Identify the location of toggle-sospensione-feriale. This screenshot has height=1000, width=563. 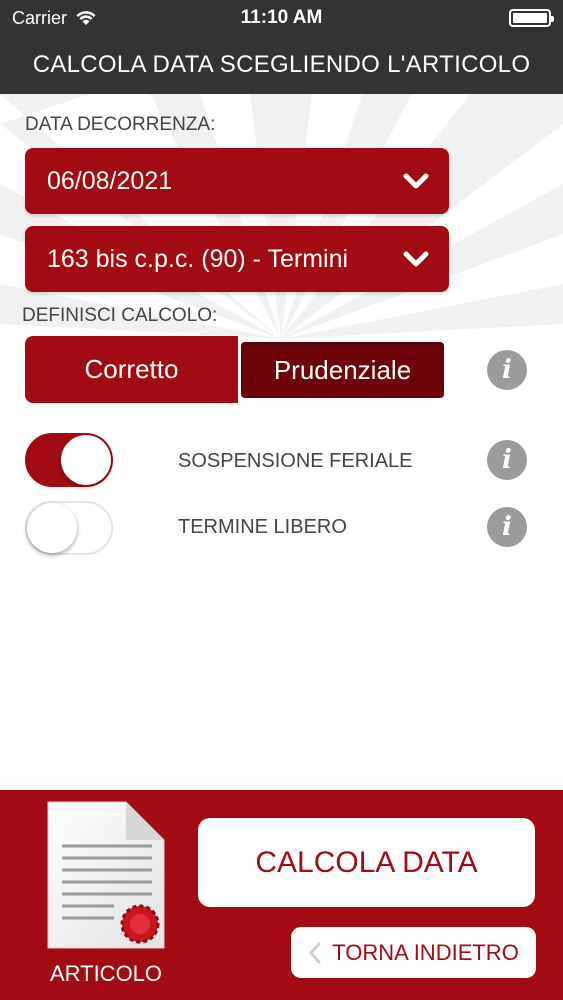
(69, 460).